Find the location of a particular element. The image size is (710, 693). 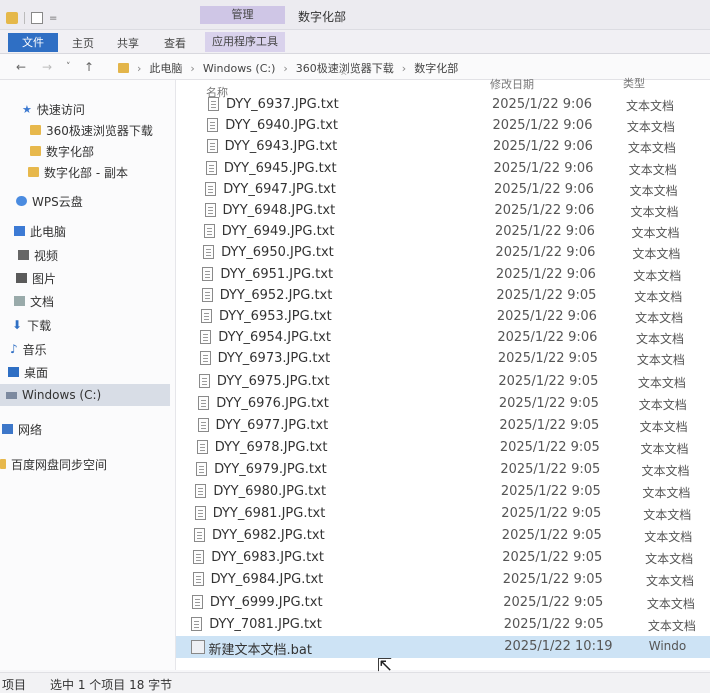

sidebar-item-pictures: 图片 is located at coordinates (36, 278).